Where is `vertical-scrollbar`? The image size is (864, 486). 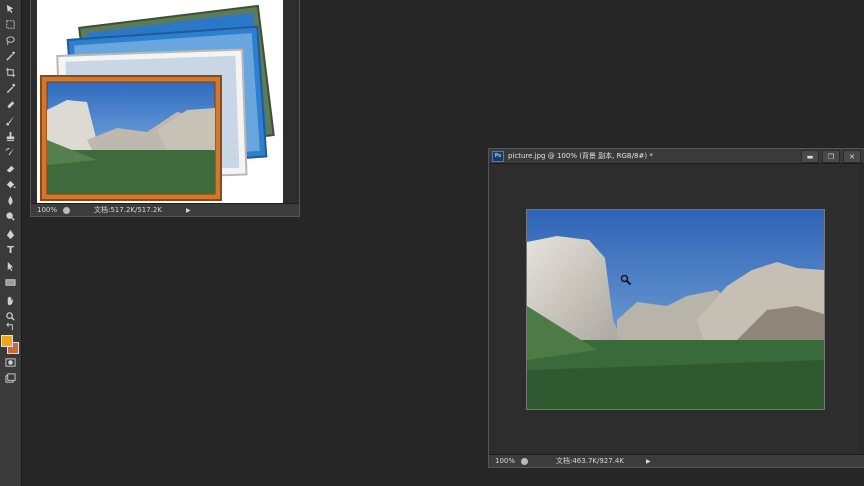
vertical-scrollbar is located at coordinates (861, 309).